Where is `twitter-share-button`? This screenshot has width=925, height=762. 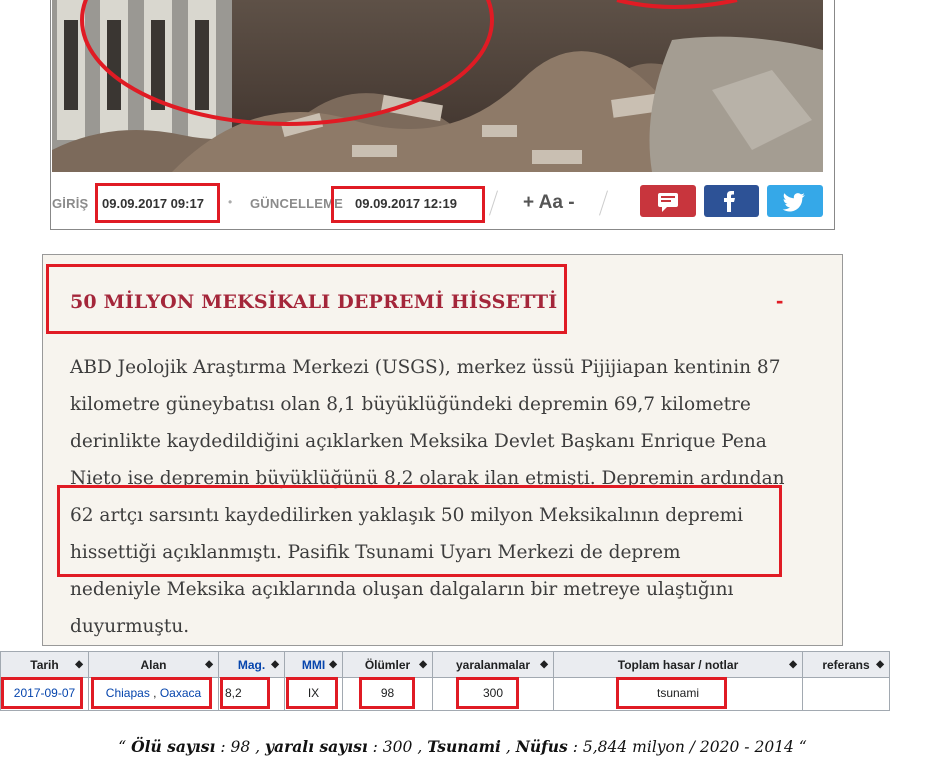 twitter-share-button is located at coordinates (795, 201).